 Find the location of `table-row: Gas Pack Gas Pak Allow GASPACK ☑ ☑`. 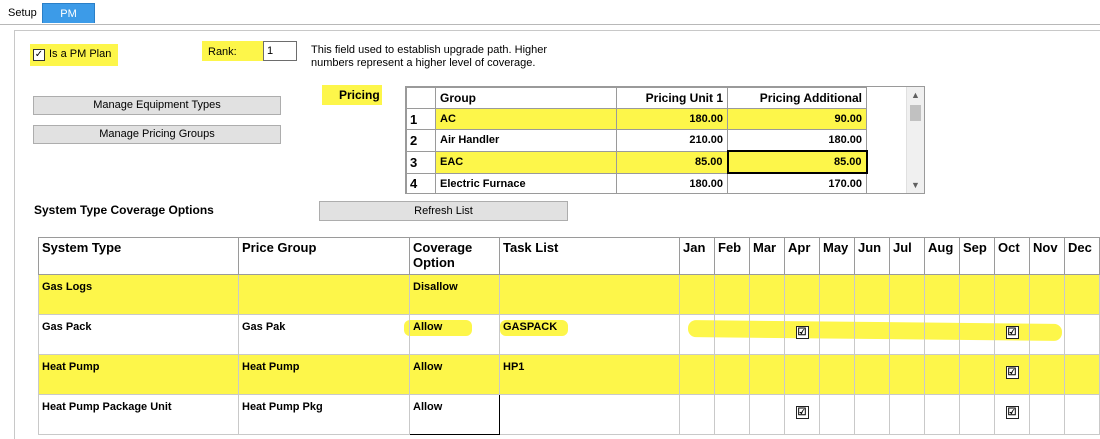

table-row: Gas Pack Gas Pak Allow GASPACK ☑ ☑ is located at coordinates (569, 334).